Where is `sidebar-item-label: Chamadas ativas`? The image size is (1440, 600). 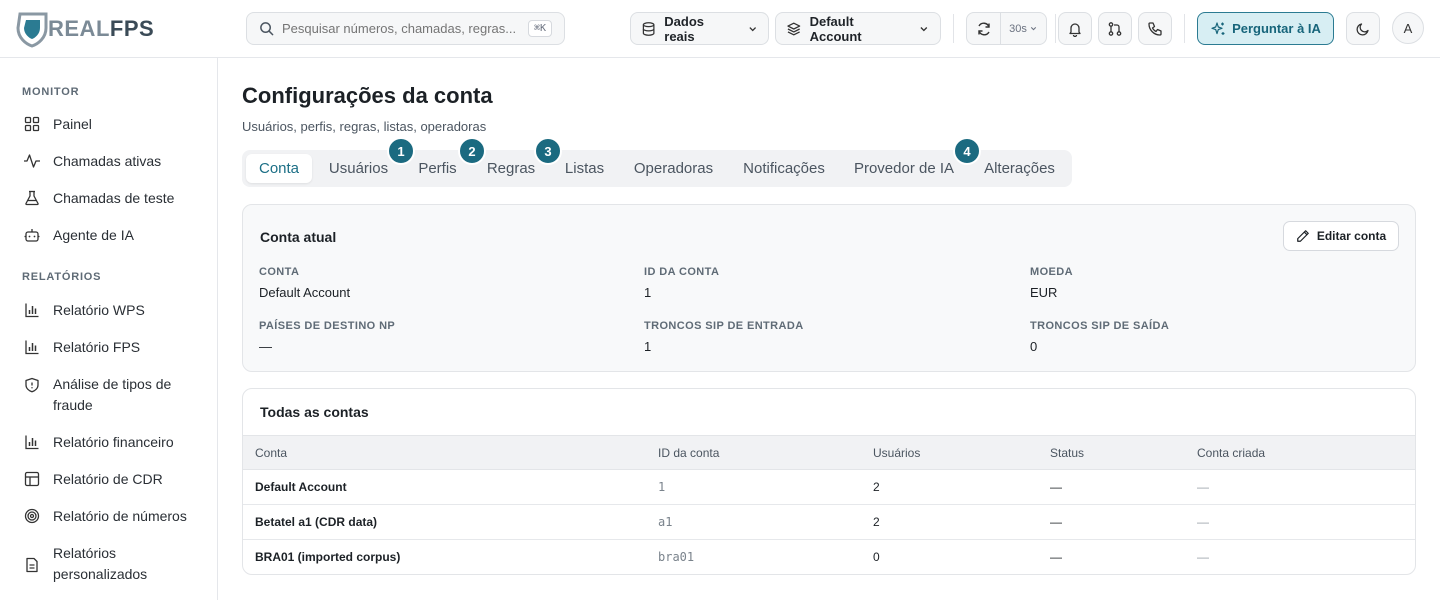 sidebar-item-label: Chamadas ativas is located at coordinates (107, 161).